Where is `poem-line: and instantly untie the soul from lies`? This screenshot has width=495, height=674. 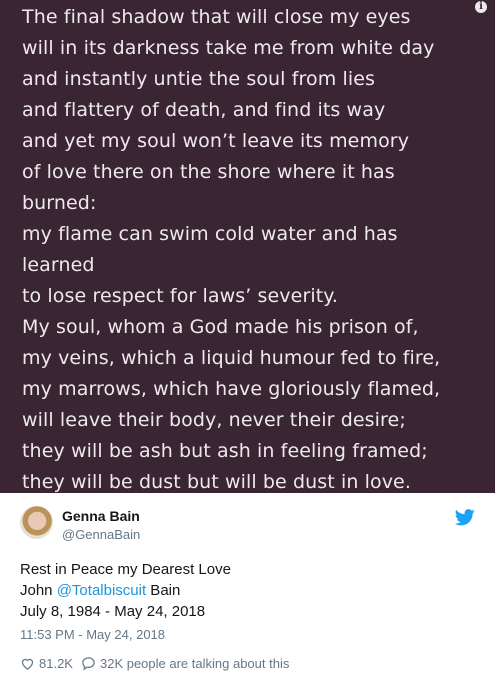 poem-line: and instantly untie the soul from lies is located at coordinates (198, 79).